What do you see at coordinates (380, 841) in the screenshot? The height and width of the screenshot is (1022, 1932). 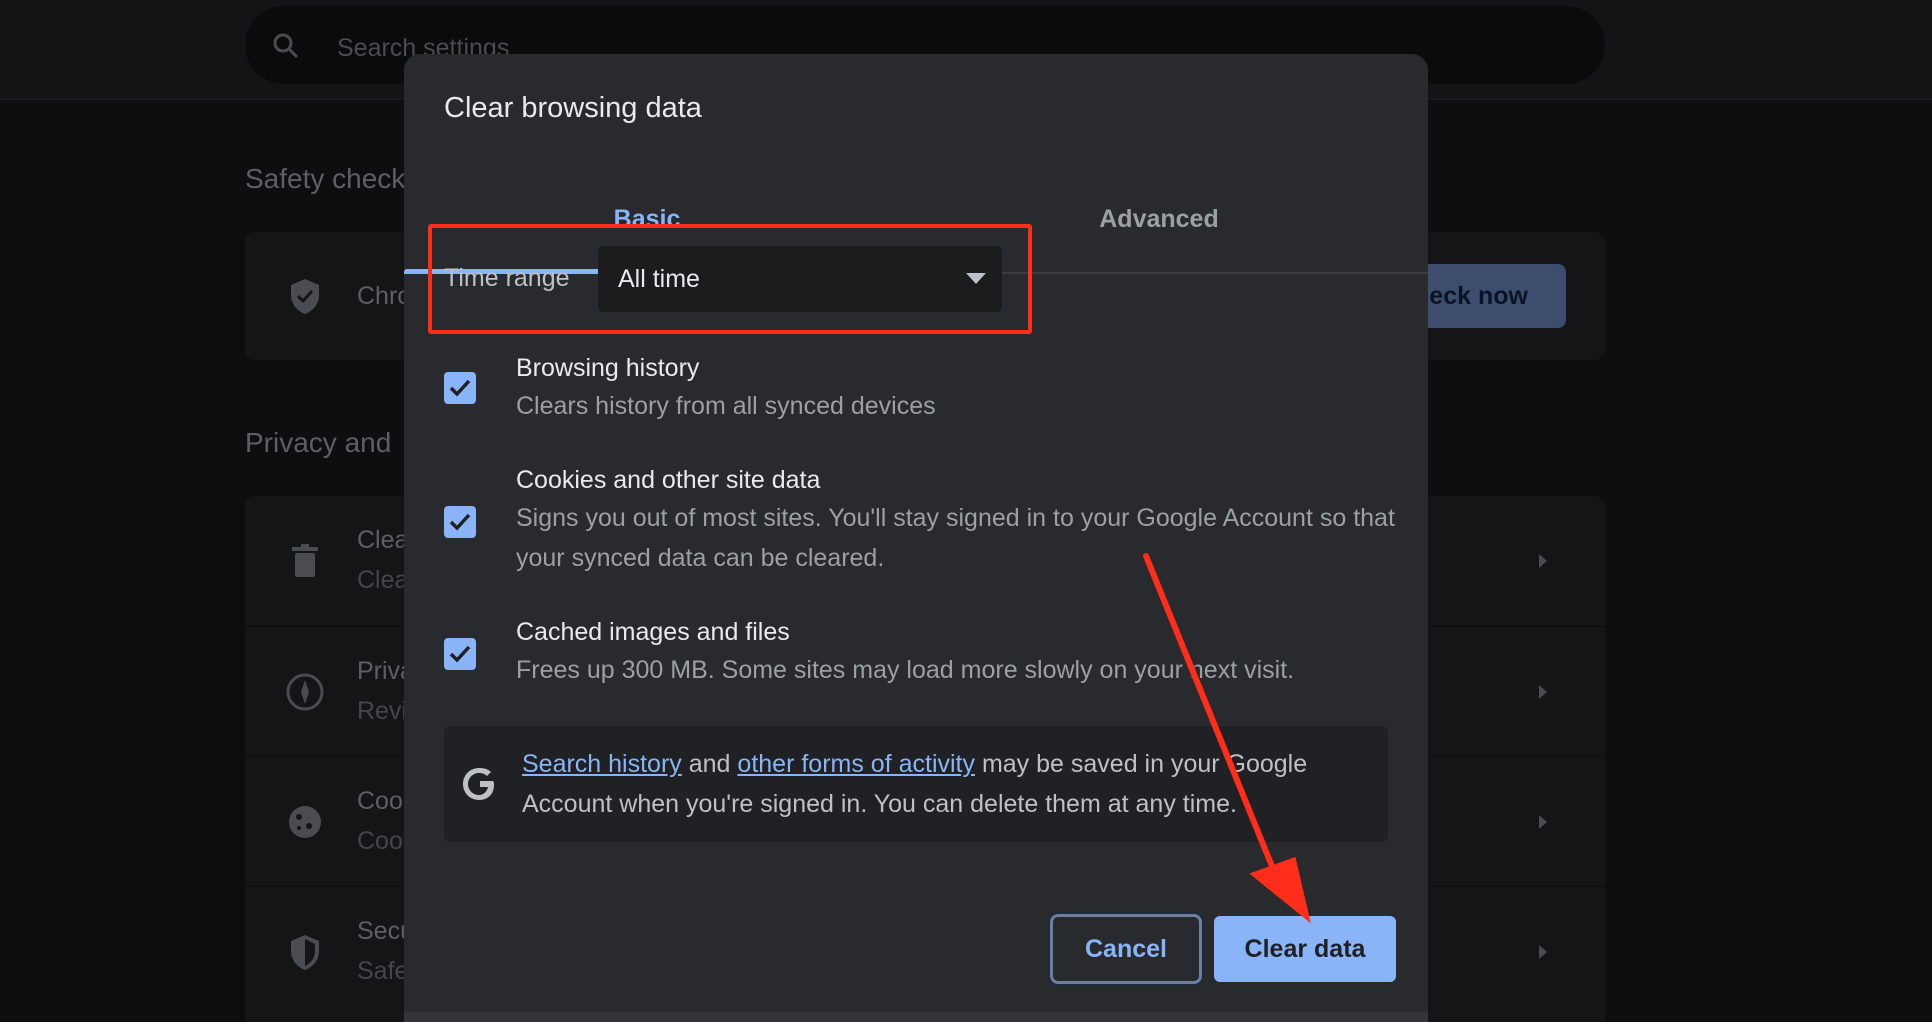 I see `privacy-row-subtitle: Coo` at bounding box center [380, 841].